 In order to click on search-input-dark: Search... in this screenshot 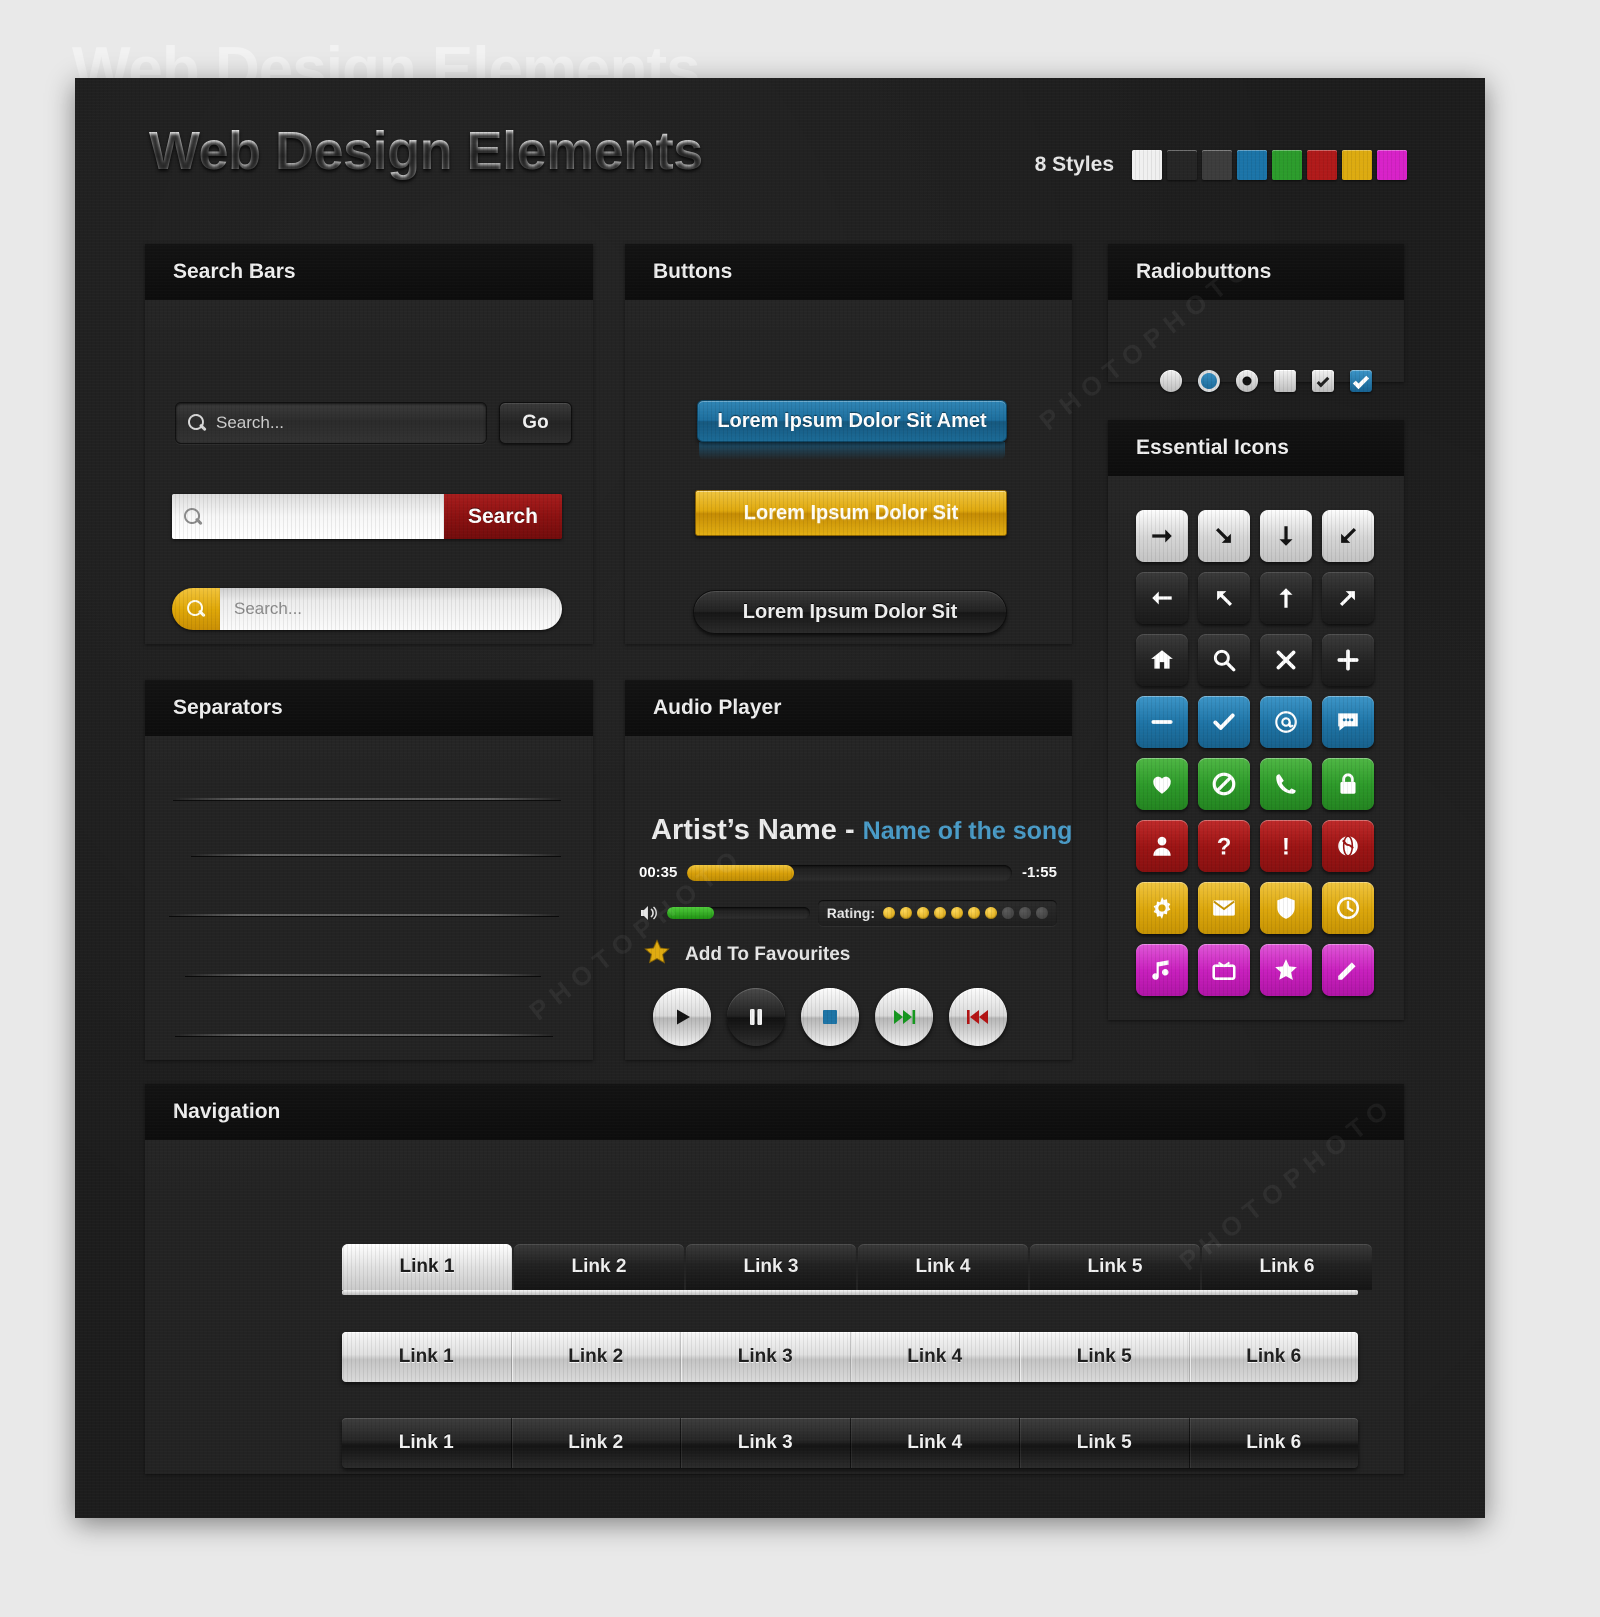, I will do `click(331, 423)`.